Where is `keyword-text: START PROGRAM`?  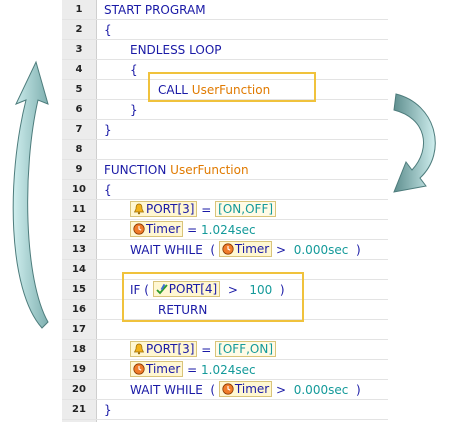 keyword-text: START PROGRAM is located at coordinates (155, 10).